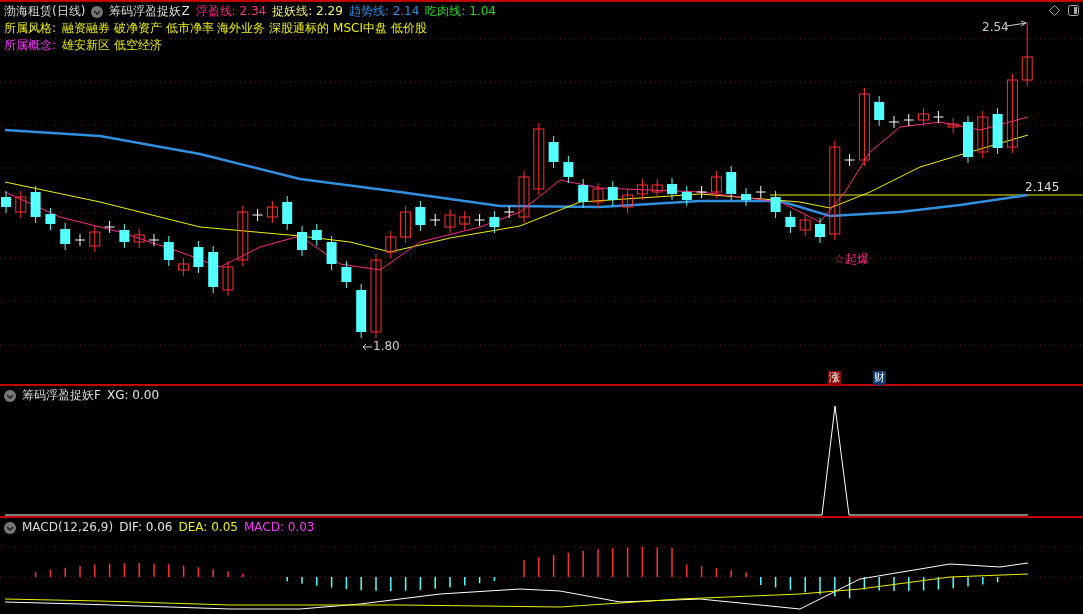 Image resolution: width=1083 pixels, height=614 pixels. I want to click on indicator-value: 趋势线: 2.14, so click(384, 11).